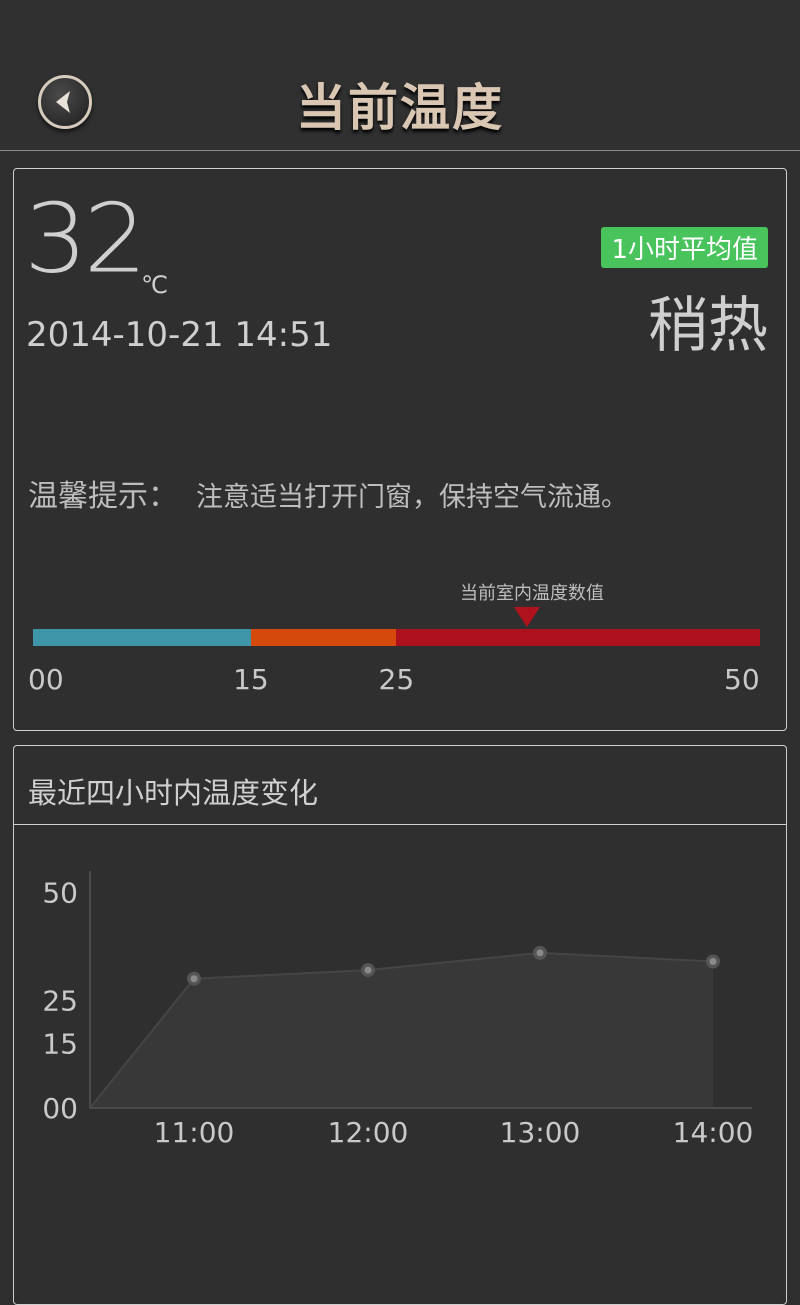 Image resolution: width=800 pixels, height=1305 pixels. Describe the element at coordinates (684, 247) in the screenshot. I see `average-badge: 1小时平均值` at that location.